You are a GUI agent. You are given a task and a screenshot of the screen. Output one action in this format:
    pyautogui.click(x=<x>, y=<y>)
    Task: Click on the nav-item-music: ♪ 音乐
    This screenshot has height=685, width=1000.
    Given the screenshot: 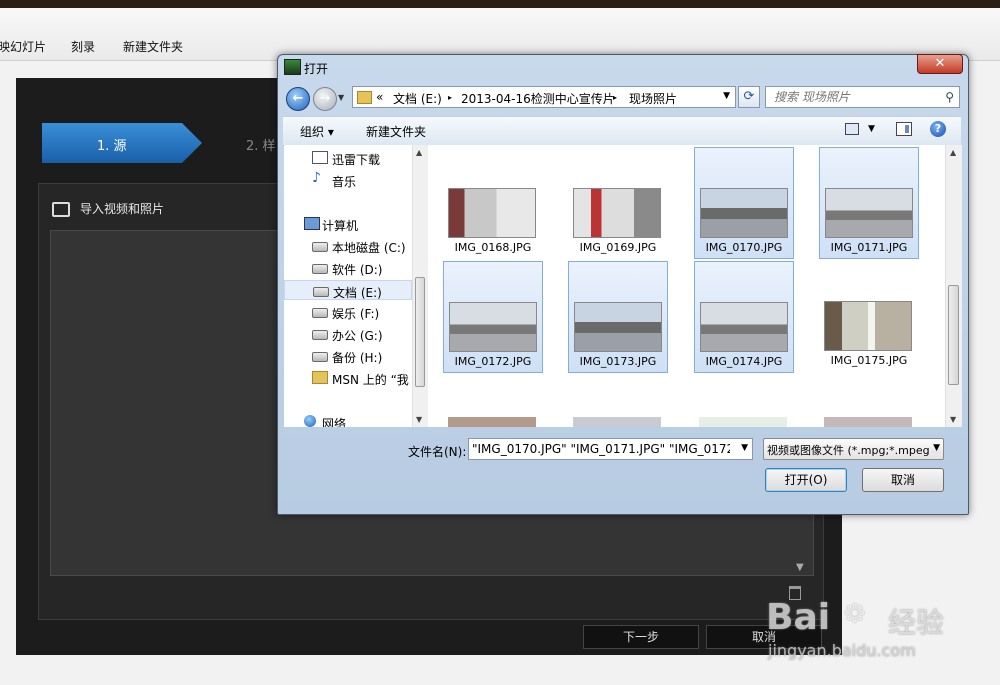 What is the action you would take?
    pyautogui.click(x=348, y=180)
    